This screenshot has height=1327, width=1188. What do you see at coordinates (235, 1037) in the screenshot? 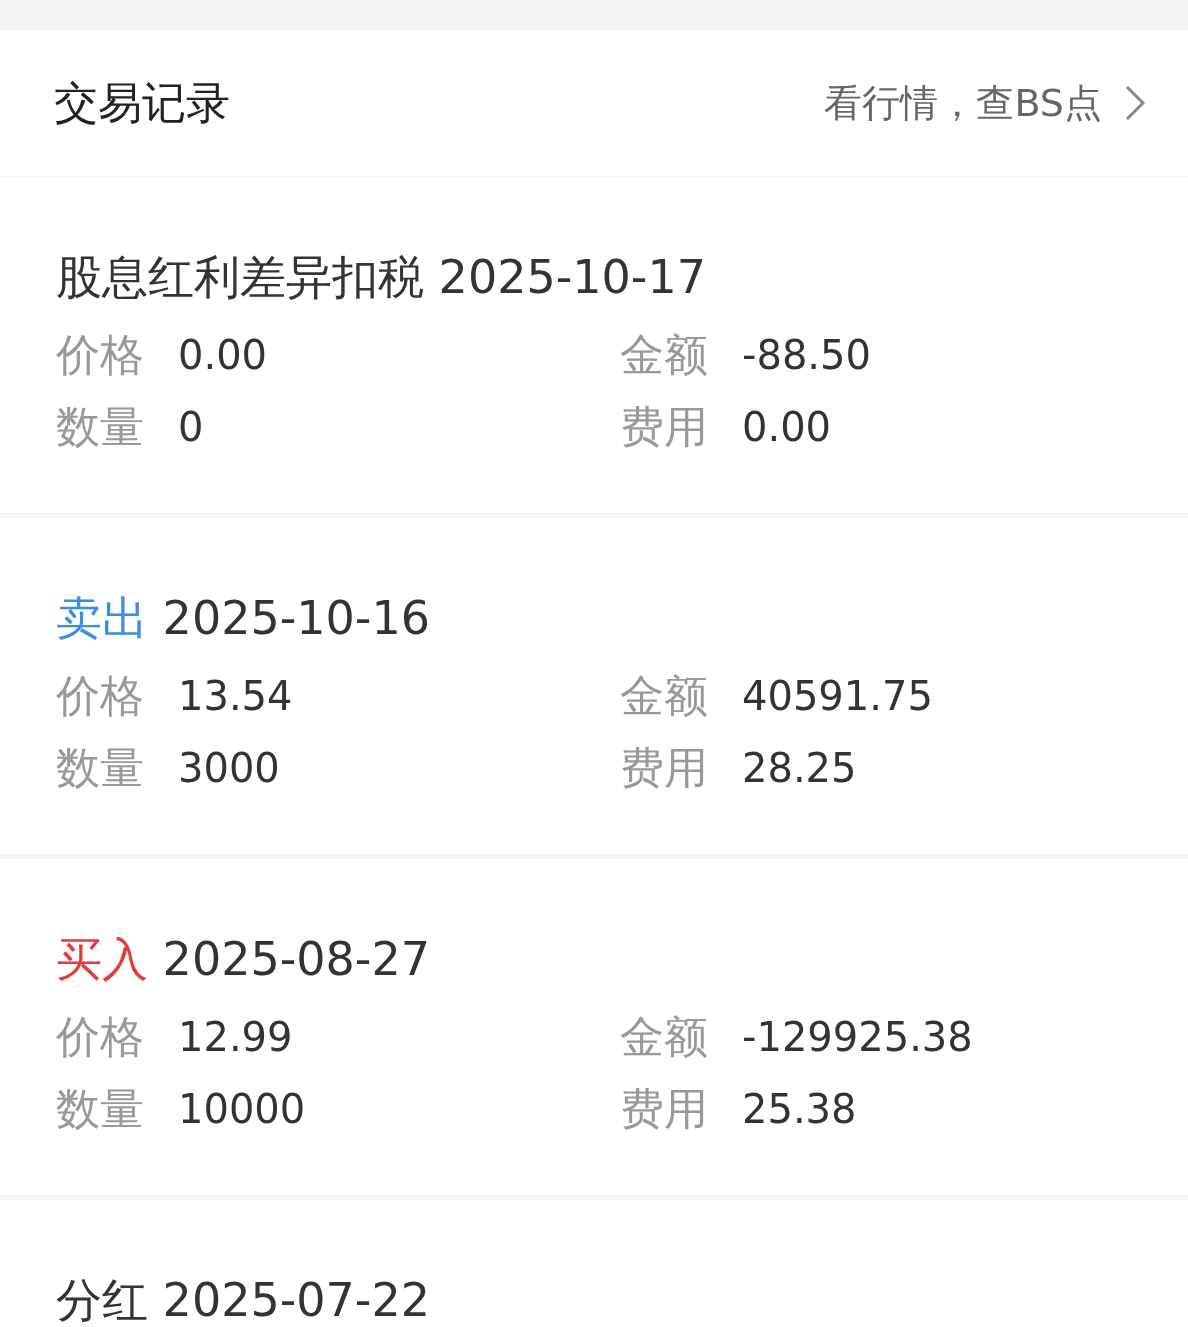
I see `field-value: 12.99` at bounding box center [235, 1037].